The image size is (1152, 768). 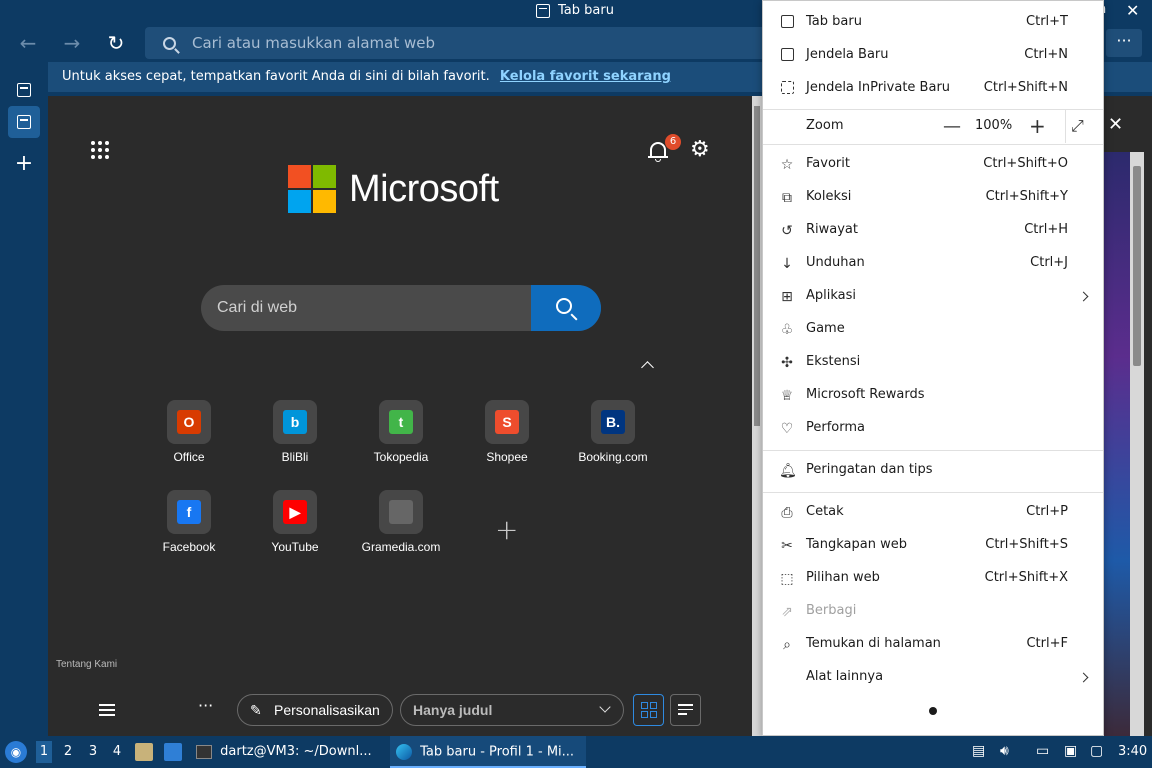 I want to click on address-input, so click(x=472, y=43).